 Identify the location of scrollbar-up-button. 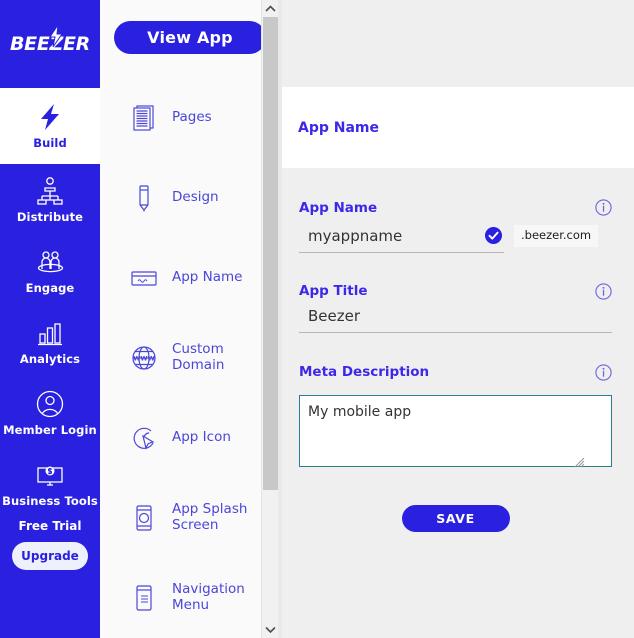
(270, 8).